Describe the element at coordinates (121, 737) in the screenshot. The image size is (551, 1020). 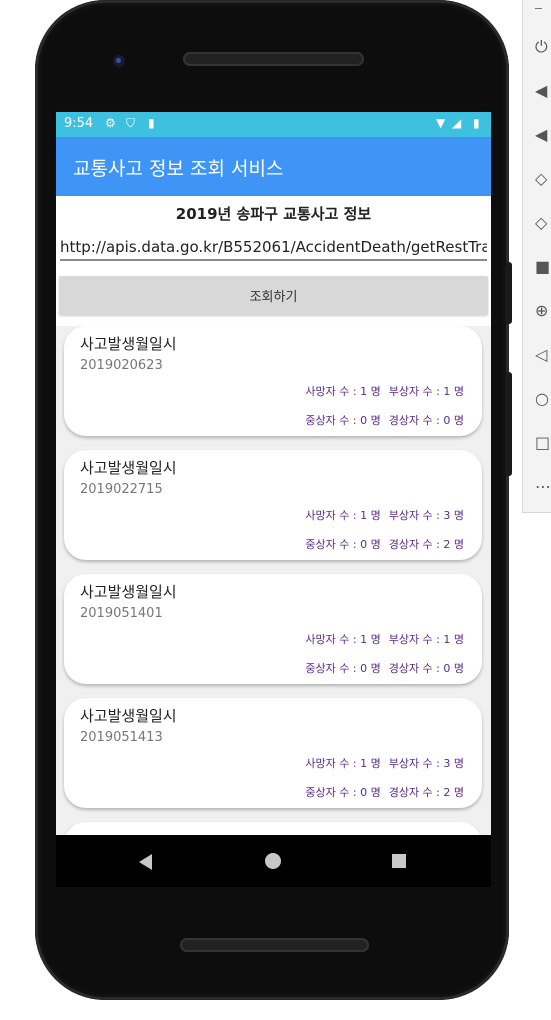
I see `card-date: 2019051413` at that location.